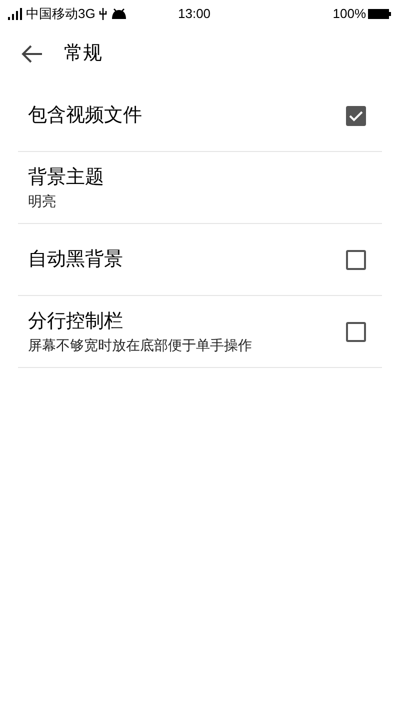 The height and width of the screenshot is (711, 400). I want to click on usb-icon, so click(103, 14).